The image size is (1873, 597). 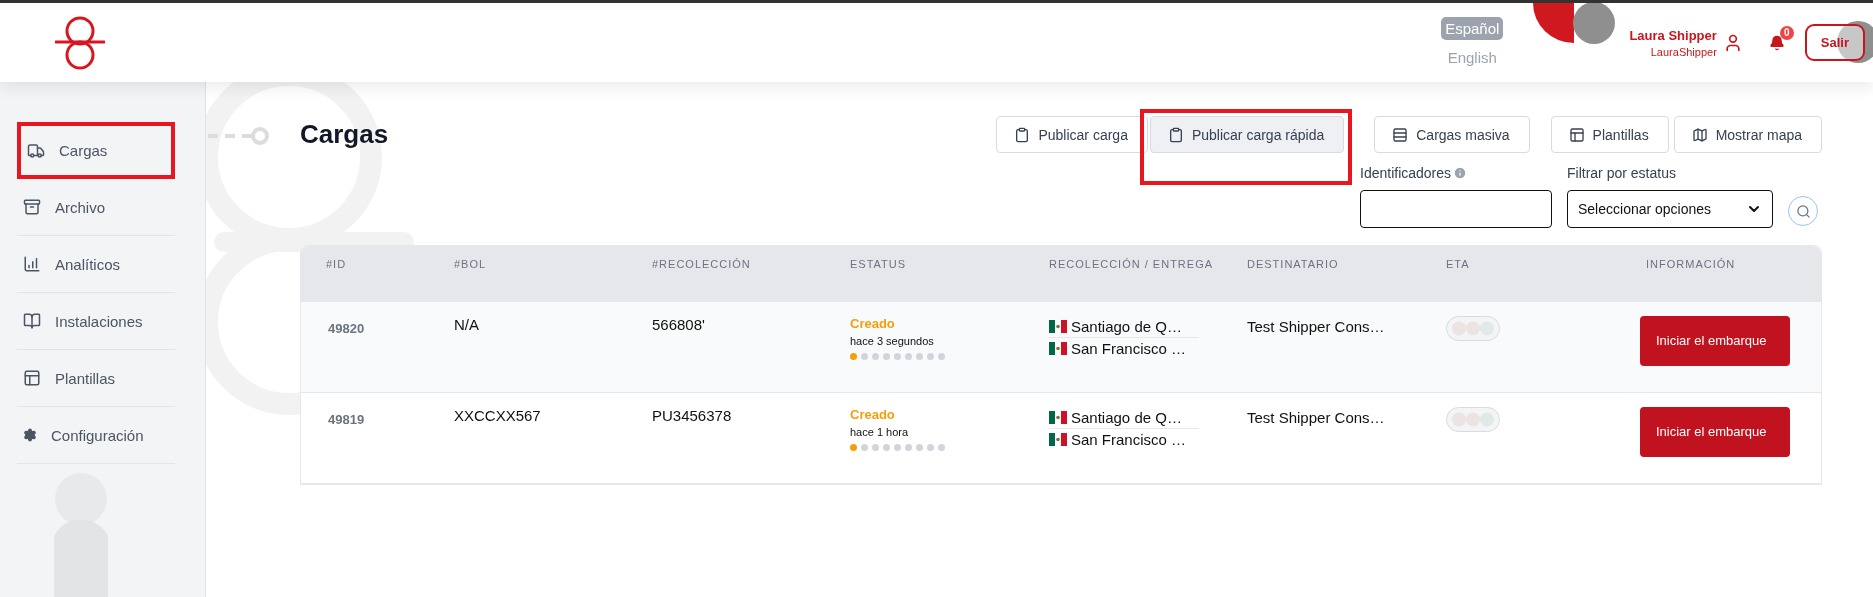 I want to click on search-button, so click(x=1803, y=211).